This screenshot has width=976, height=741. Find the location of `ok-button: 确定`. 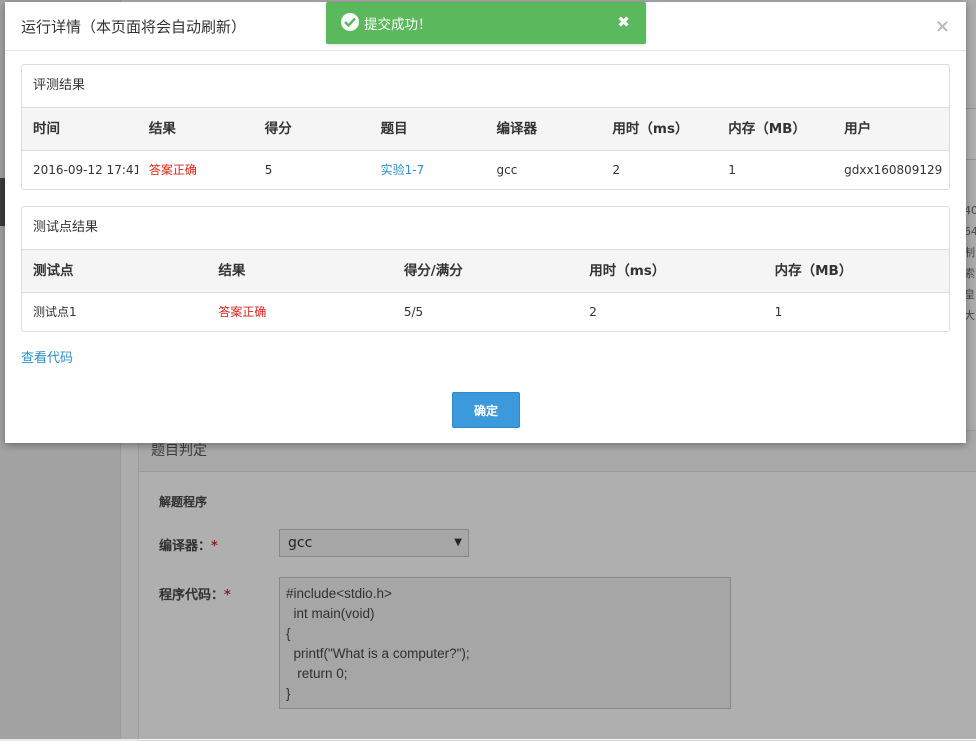

ok-button: 确定 is located at coordinates (486, 410).